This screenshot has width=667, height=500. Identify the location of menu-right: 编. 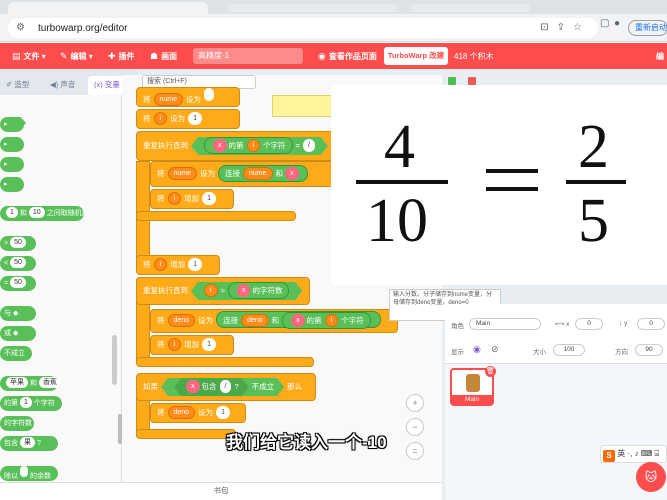
(660, 56).